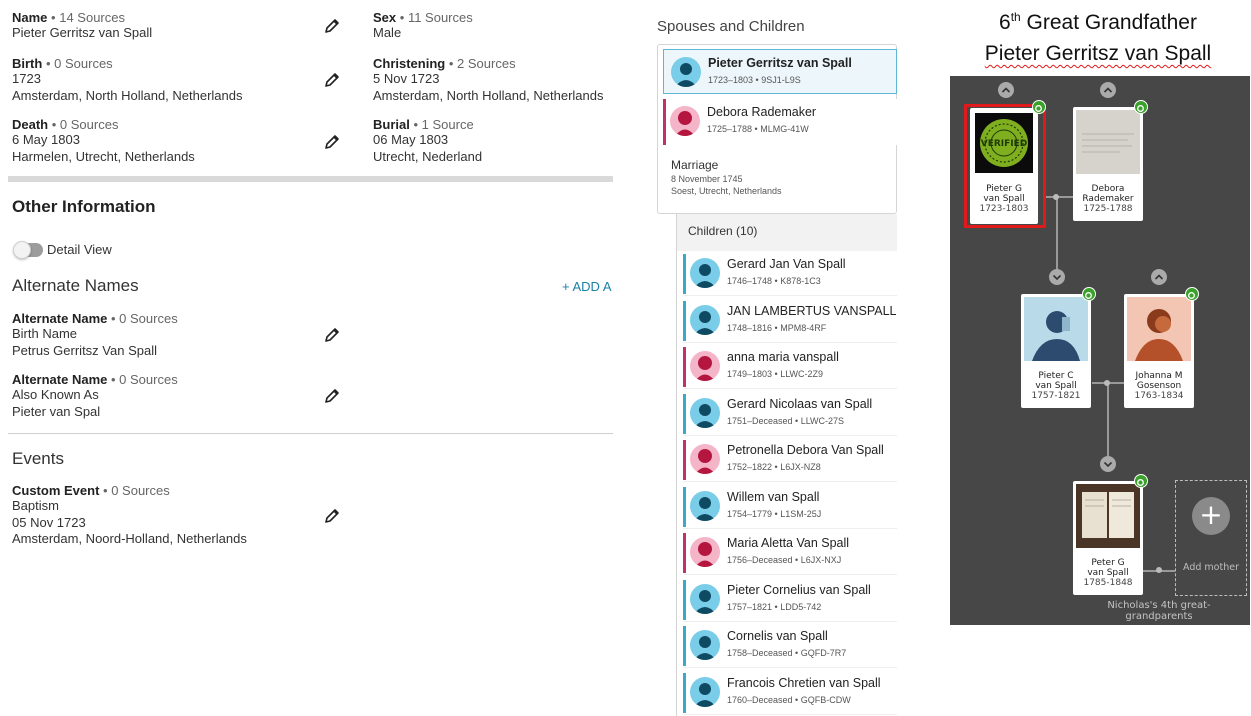 The width and height of the screenshot is (1251, 716). What do you see at coordinates (1108, 516) in the screenshot?
I see `book-photo` at bounding box center [1108, 516].